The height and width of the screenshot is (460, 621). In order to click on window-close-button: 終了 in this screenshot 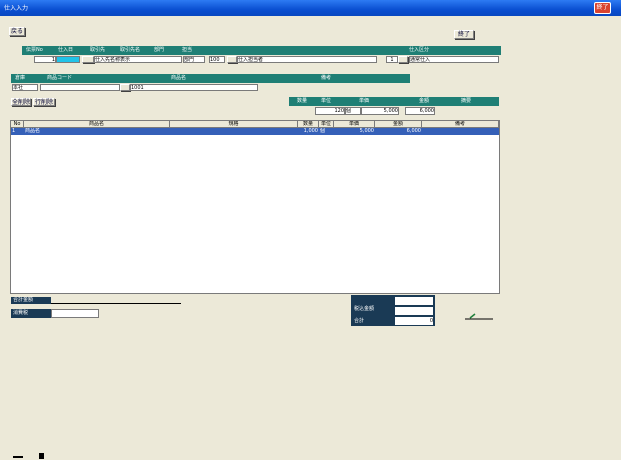, I will do `click(602, 8)`.